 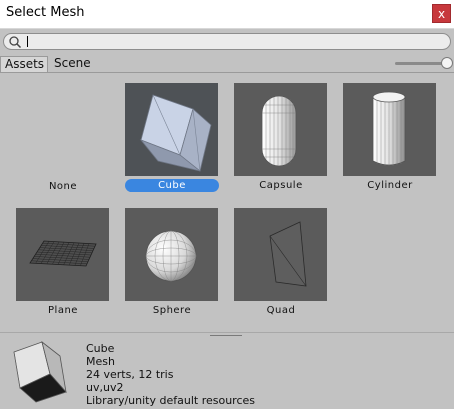 What do you see at coordinates (390, 185) in the screenshot?
I see `item-label: Cylinder` at bounding box center [390, 185].